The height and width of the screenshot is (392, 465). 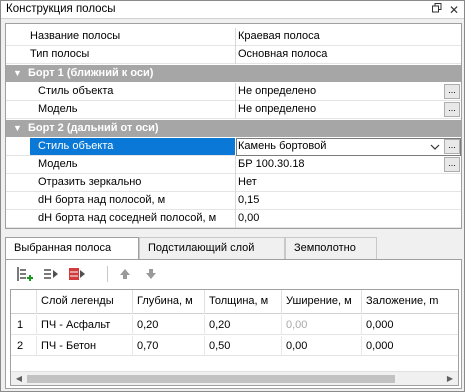 I want to click on scroll-right-icon: ▶, so click(x=450, y=378).